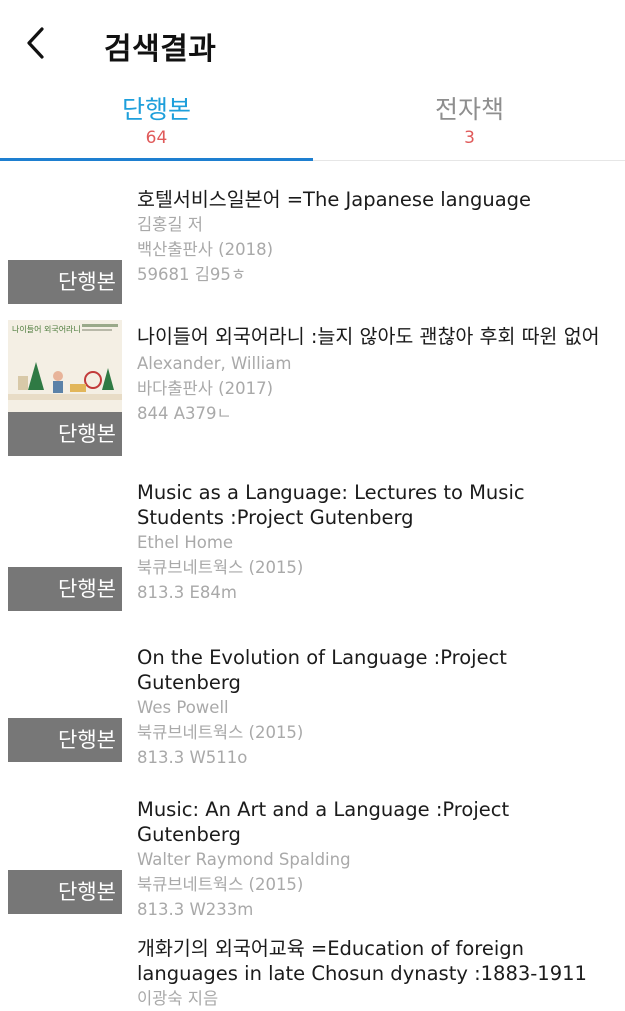 The width and height of the screenshot is (625, 1011). What do you see at coordinates (187, 592) in the screenshot?
I see `book-call-number: 813.3 E84m` at bounding box center [187, 592].